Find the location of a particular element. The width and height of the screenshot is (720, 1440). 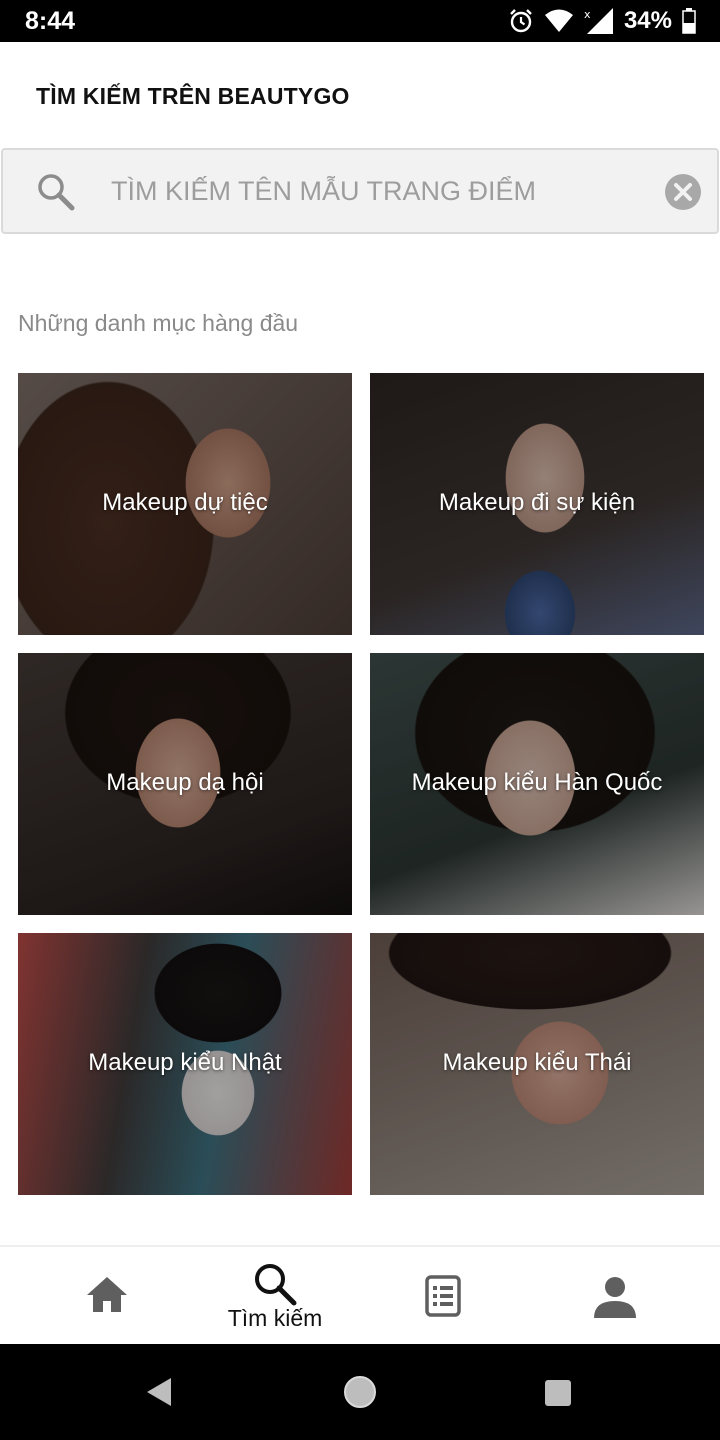

category-card-korean: Makeup kiểu Hàn Quốc is located at coordinates (537, 784).